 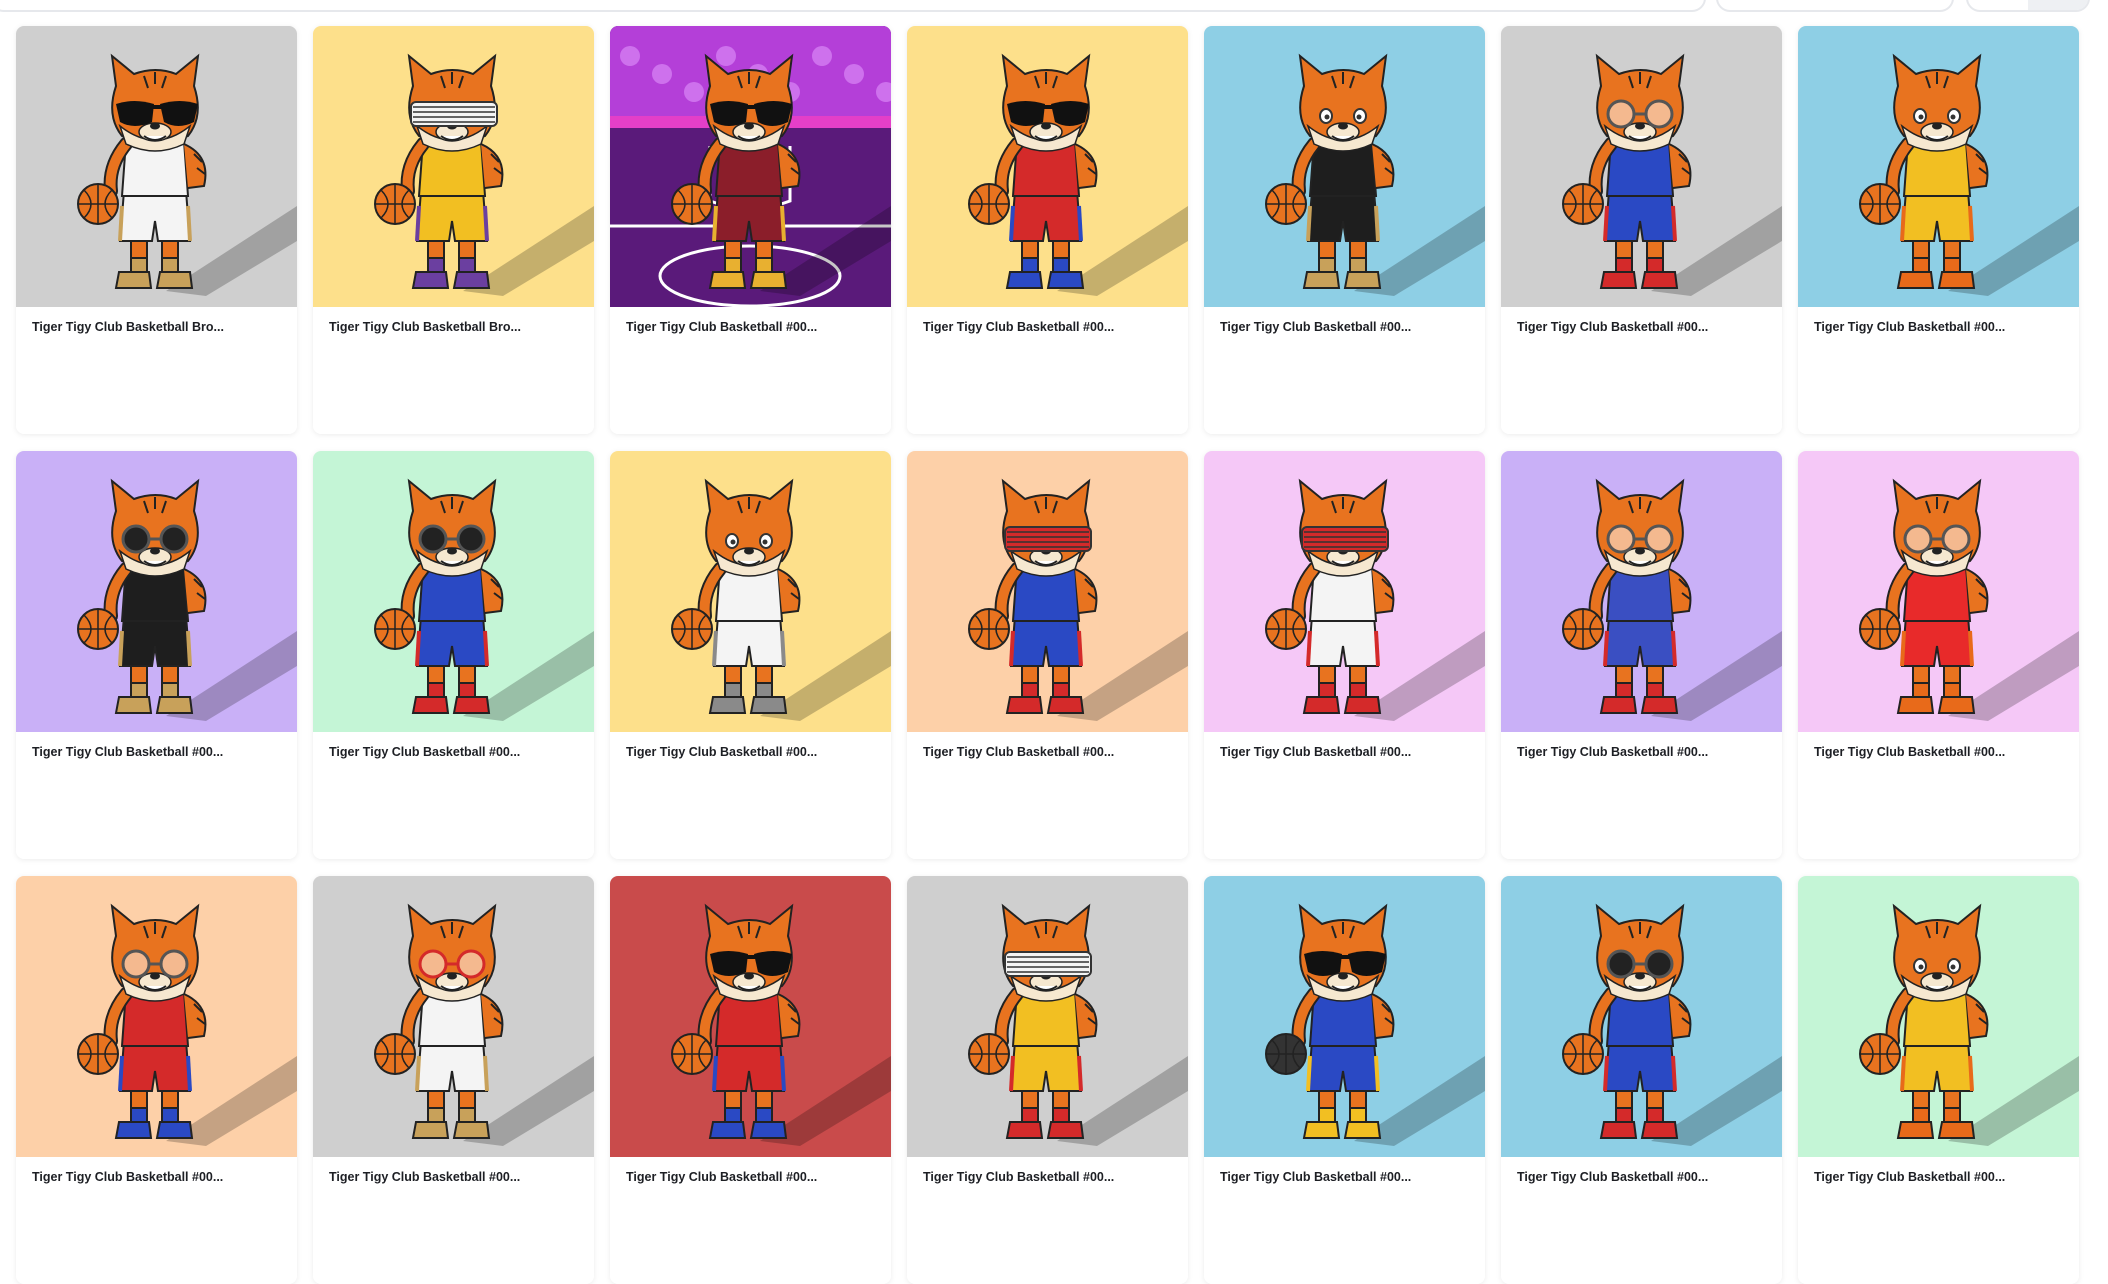 What do you see at coordinates (2058, 5) in the screenshot?
I see `grid-view-button` at bounding box center [2058, 5].